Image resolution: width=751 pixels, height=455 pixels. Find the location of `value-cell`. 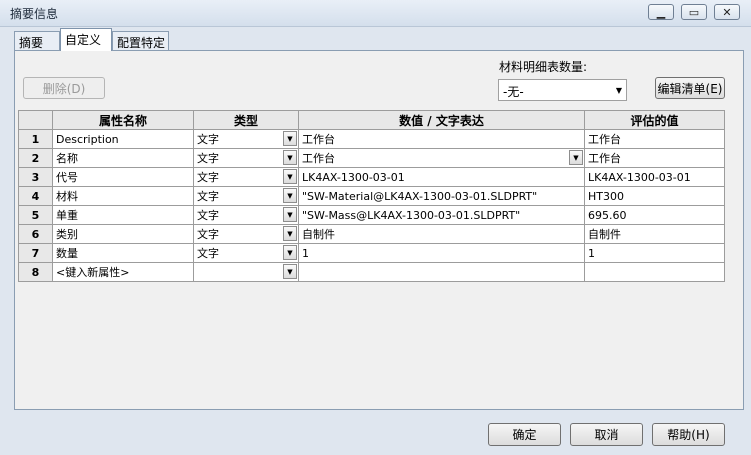

value-cell is located at coordinates (441, 272).